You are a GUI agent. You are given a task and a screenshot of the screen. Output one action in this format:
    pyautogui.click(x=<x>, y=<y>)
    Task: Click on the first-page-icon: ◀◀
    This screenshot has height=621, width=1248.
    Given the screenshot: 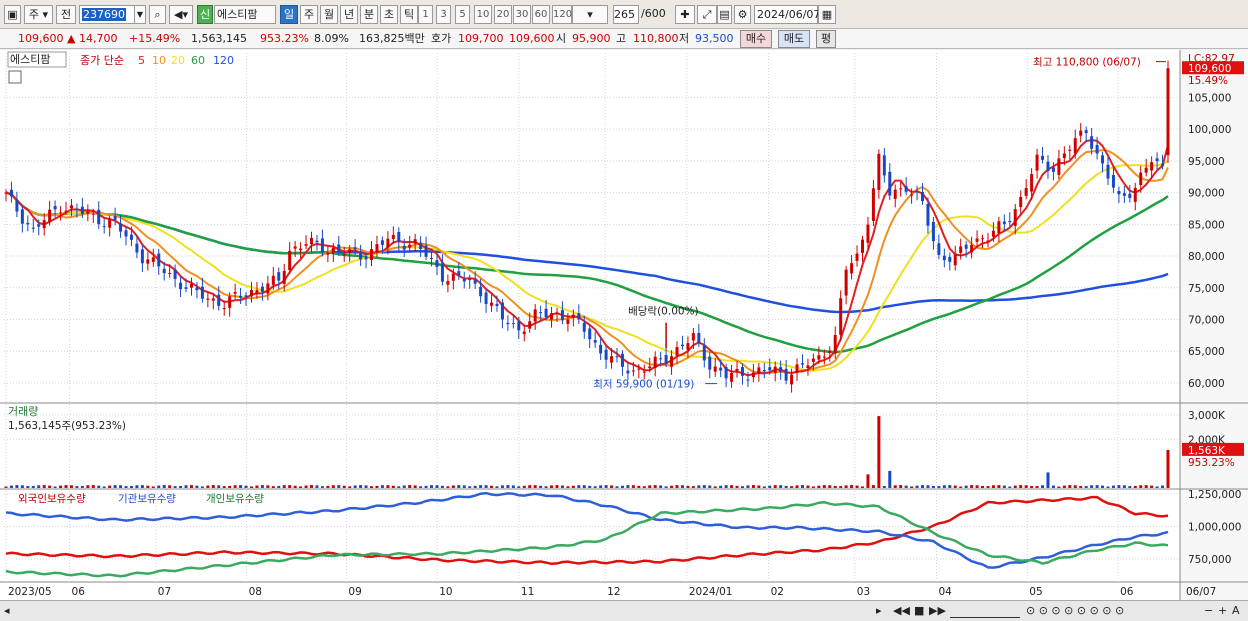 What is the action you would take?
    pyautogui.click(x=901, y=611)
    